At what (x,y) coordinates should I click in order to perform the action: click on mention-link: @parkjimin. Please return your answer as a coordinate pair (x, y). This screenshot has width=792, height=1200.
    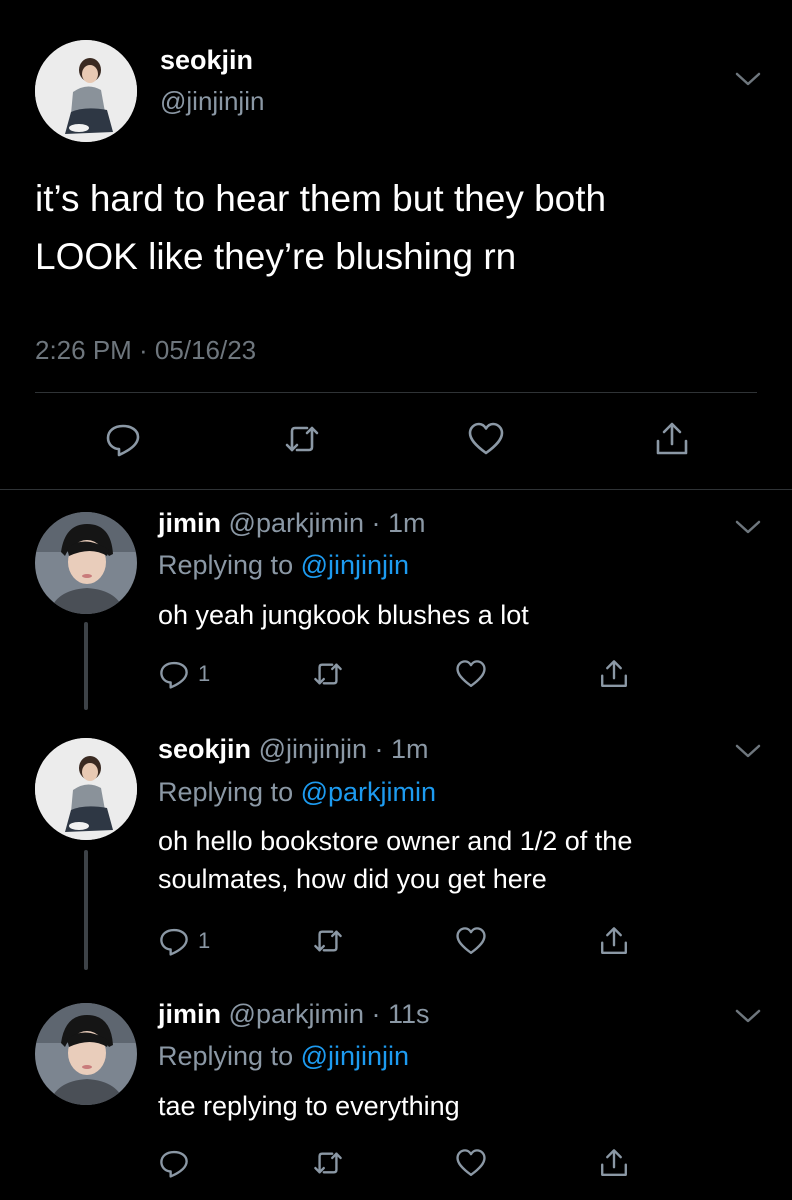
    Looking at the image, I should click on (368, 792).